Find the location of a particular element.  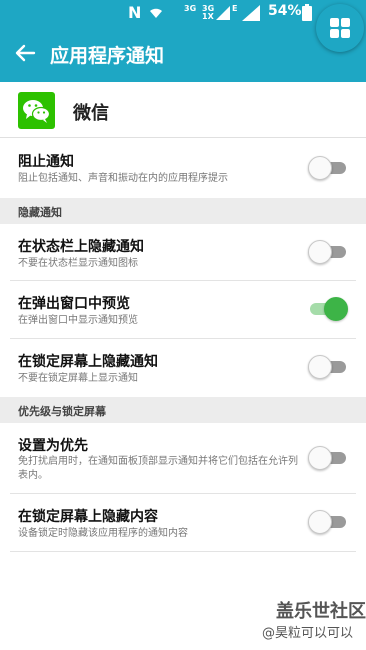

set-priority-title: 设置为优先 is located at coordinates (53, 446).